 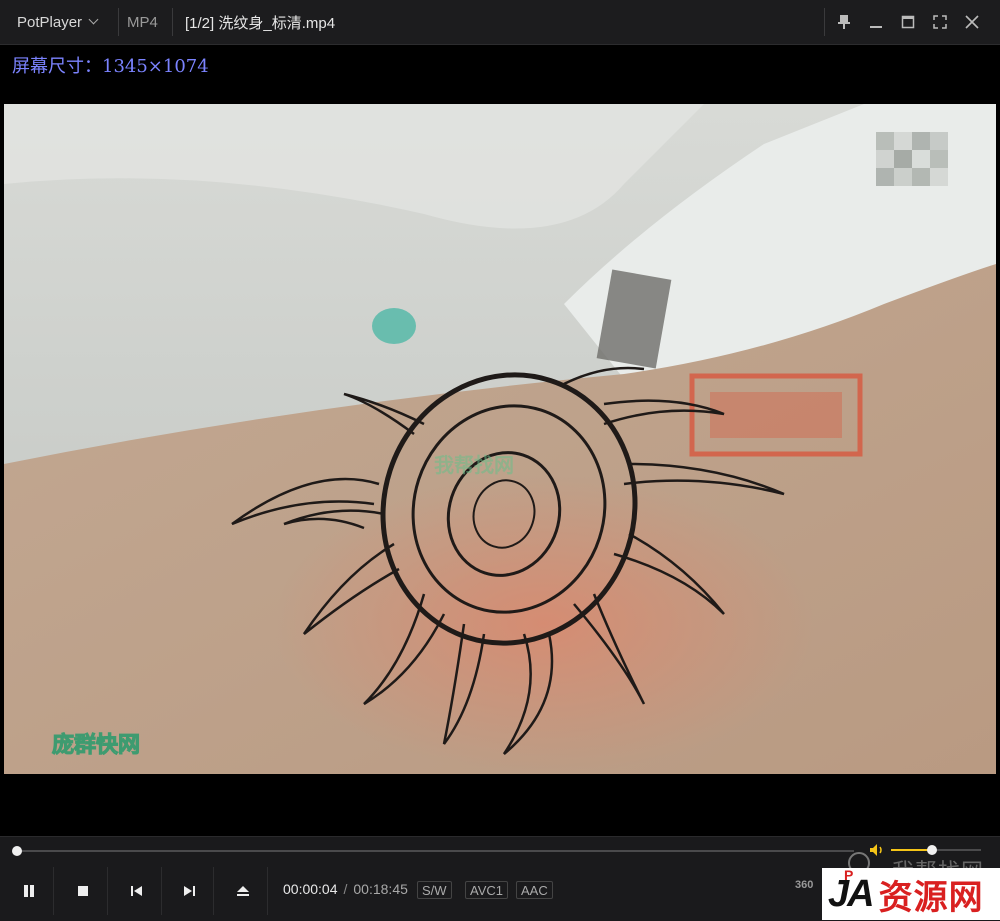 I want to click on eject-button, so click(x=243, y=891).